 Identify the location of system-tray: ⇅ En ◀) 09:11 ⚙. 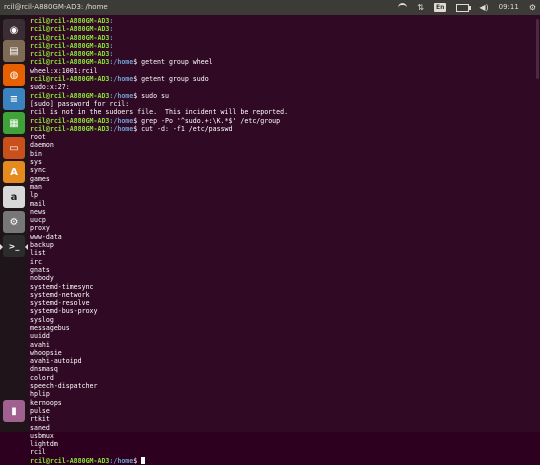
(467, 7).